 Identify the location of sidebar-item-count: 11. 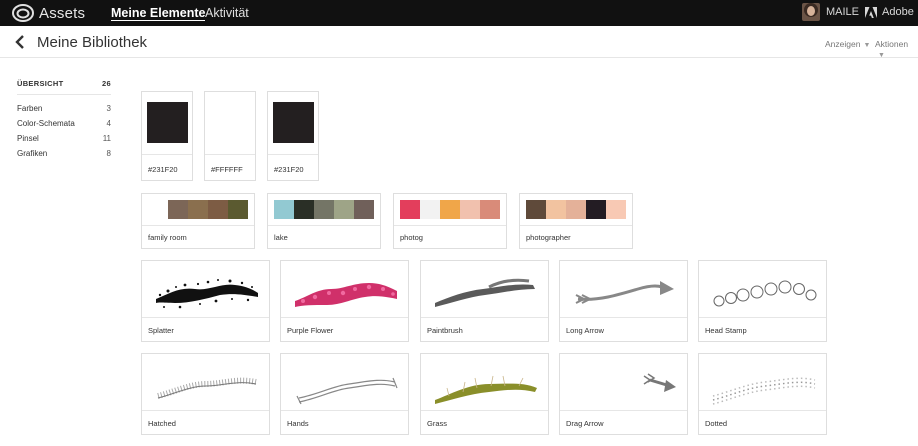
(106, 138).